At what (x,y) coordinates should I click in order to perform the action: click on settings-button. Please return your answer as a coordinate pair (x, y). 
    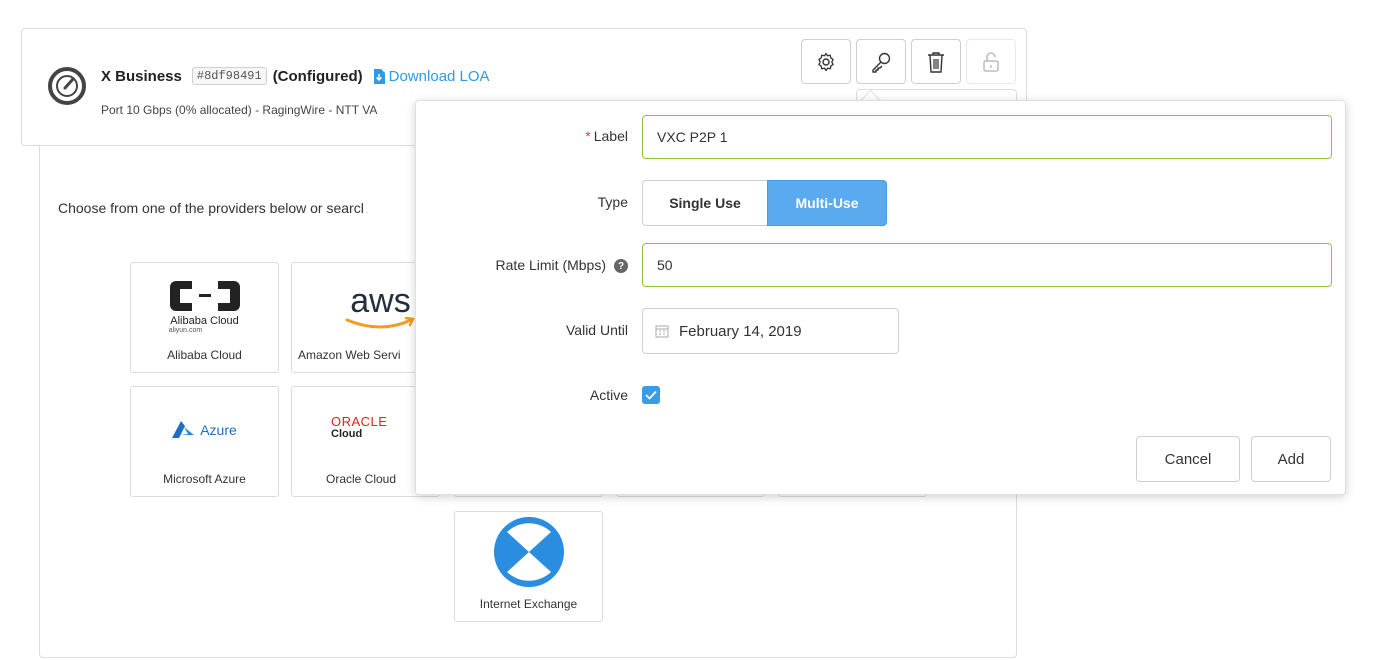
    Looking at the image, I should click on (826, 61).